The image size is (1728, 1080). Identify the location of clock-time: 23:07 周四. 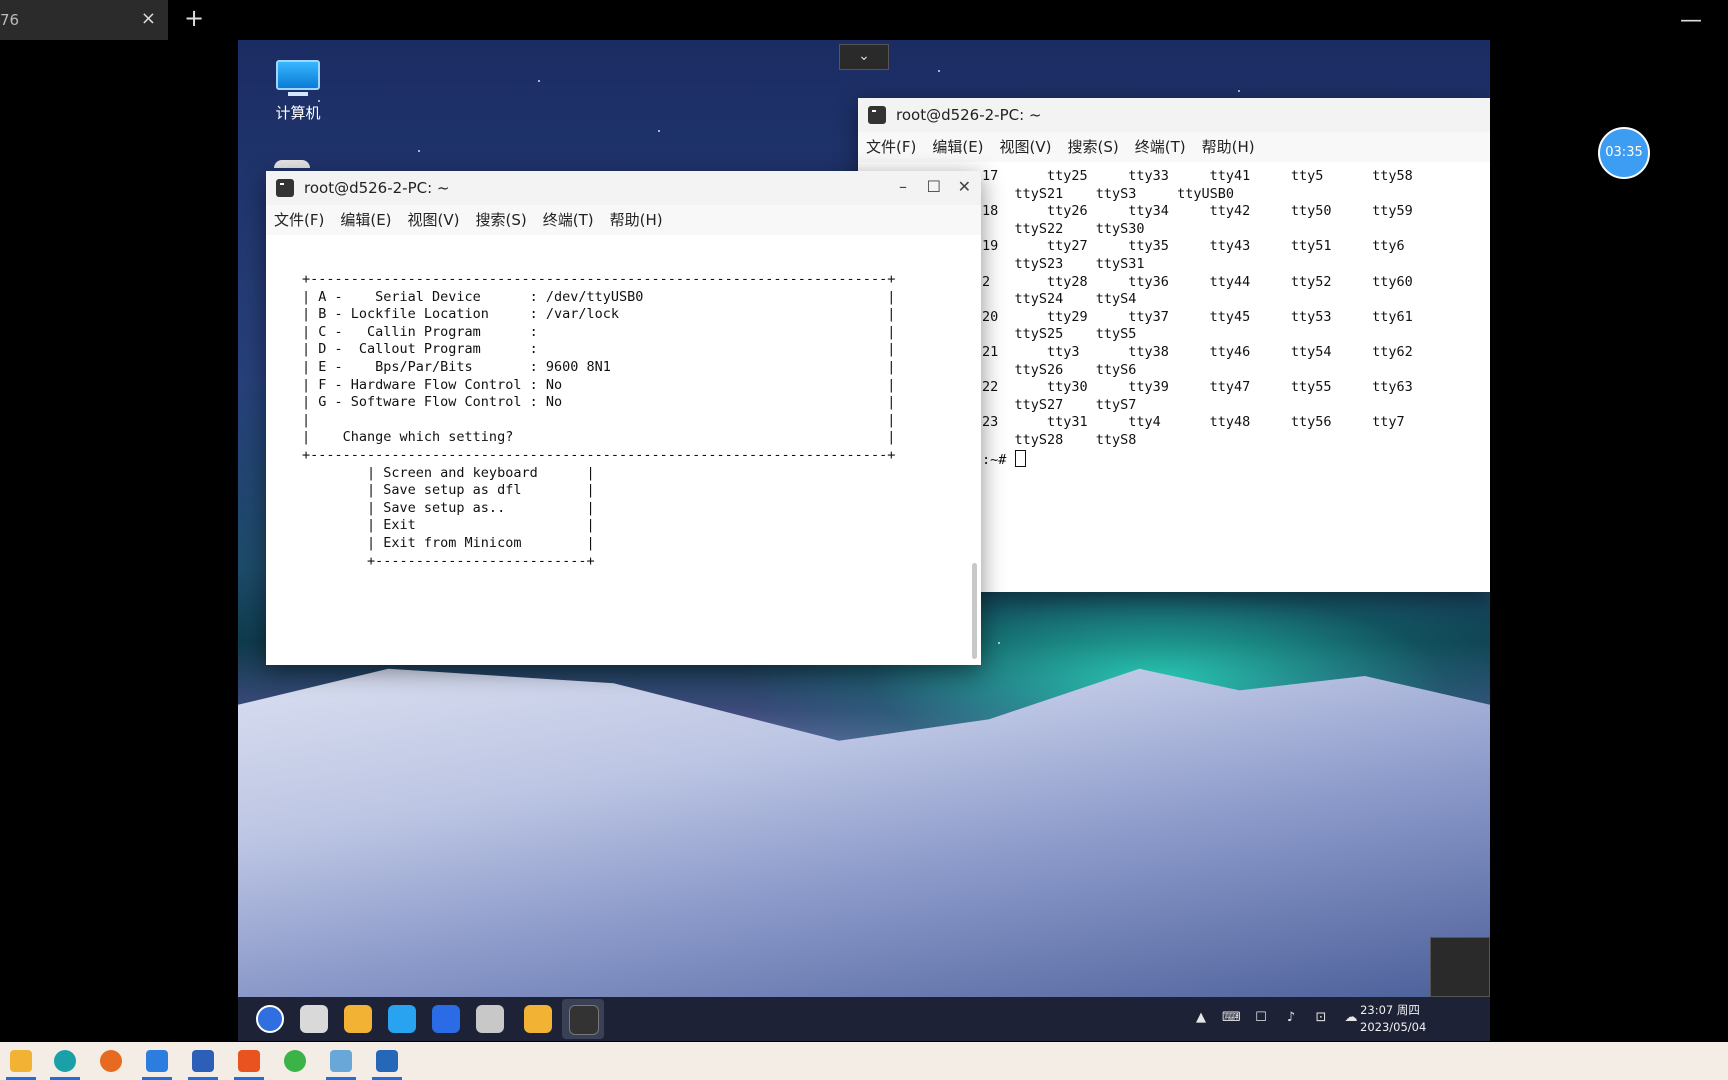
(1390, 1010).